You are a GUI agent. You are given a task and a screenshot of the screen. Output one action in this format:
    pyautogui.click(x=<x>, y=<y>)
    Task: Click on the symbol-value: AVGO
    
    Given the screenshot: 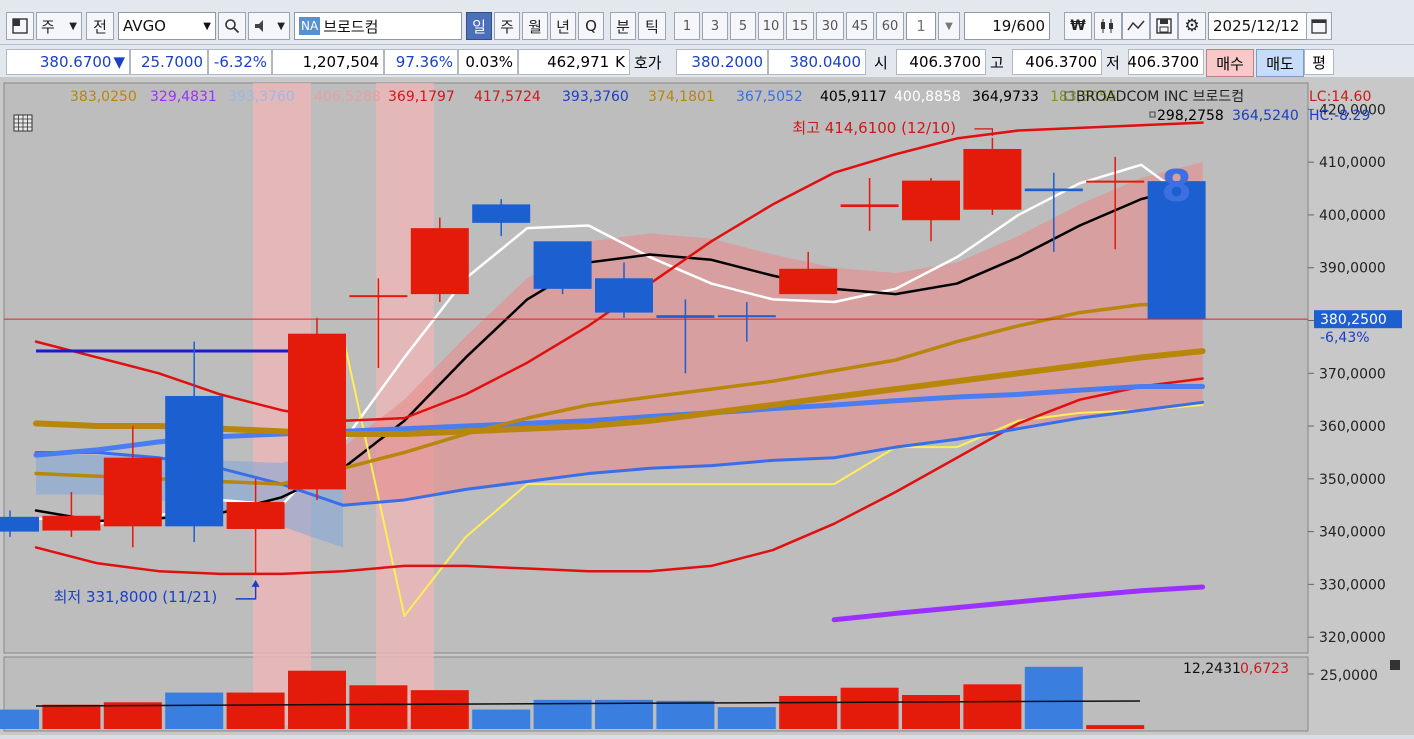 What is the action you would take?
    pyautogui.click(x=144, y=26)
    